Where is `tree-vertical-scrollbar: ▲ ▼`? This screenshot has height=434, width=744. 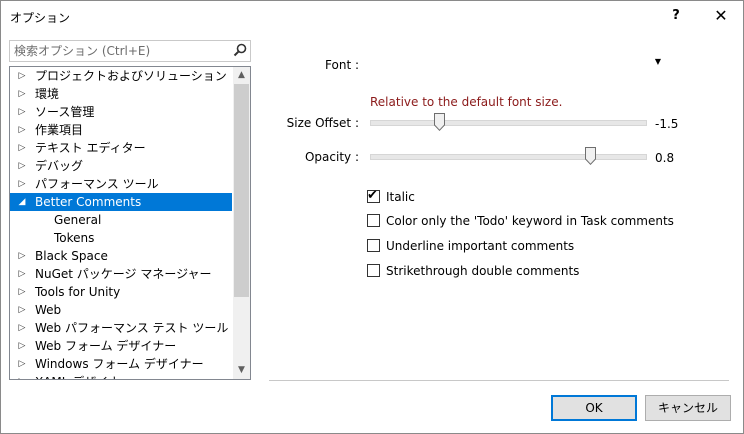 tree-vertical-scrollbar: ▲ ▼ is located at coordinates (241, 223).